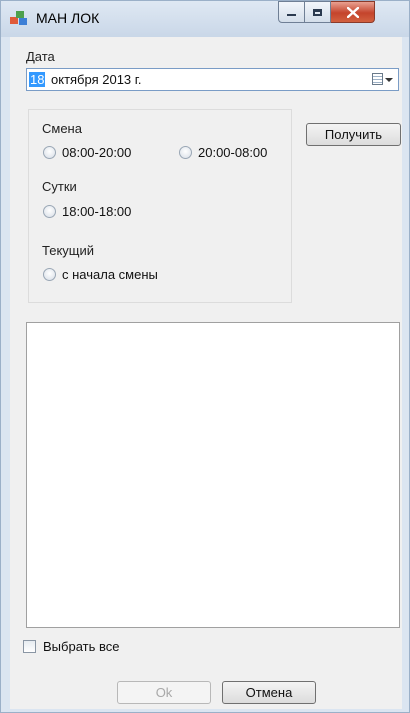 This screenshot has width=410, height=713. Describe the element at coordinates (353, 134) in the screenshot. I see `get-button: Получить` at that location.